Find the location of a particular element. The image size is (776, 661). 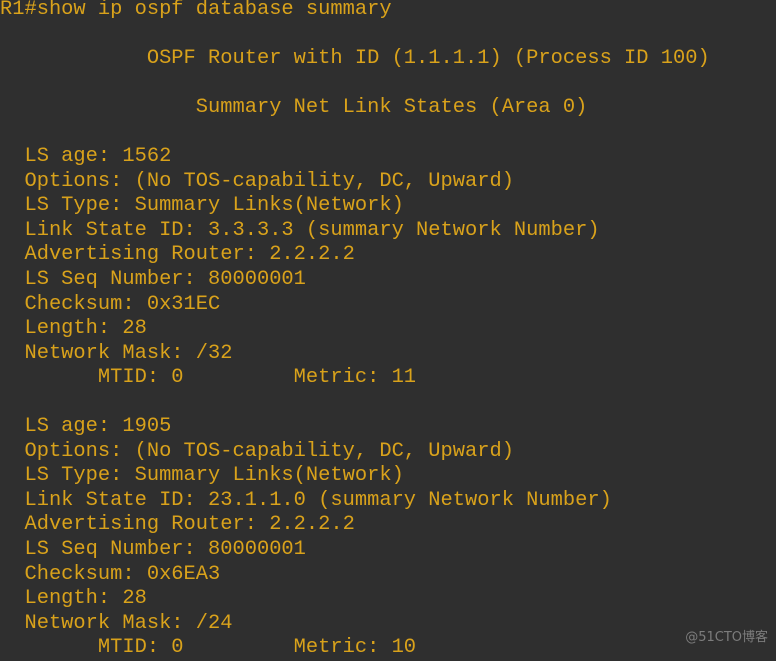

mtid-metric: MTID: 0 Metric: 10 is located at coordinates (208, 648).